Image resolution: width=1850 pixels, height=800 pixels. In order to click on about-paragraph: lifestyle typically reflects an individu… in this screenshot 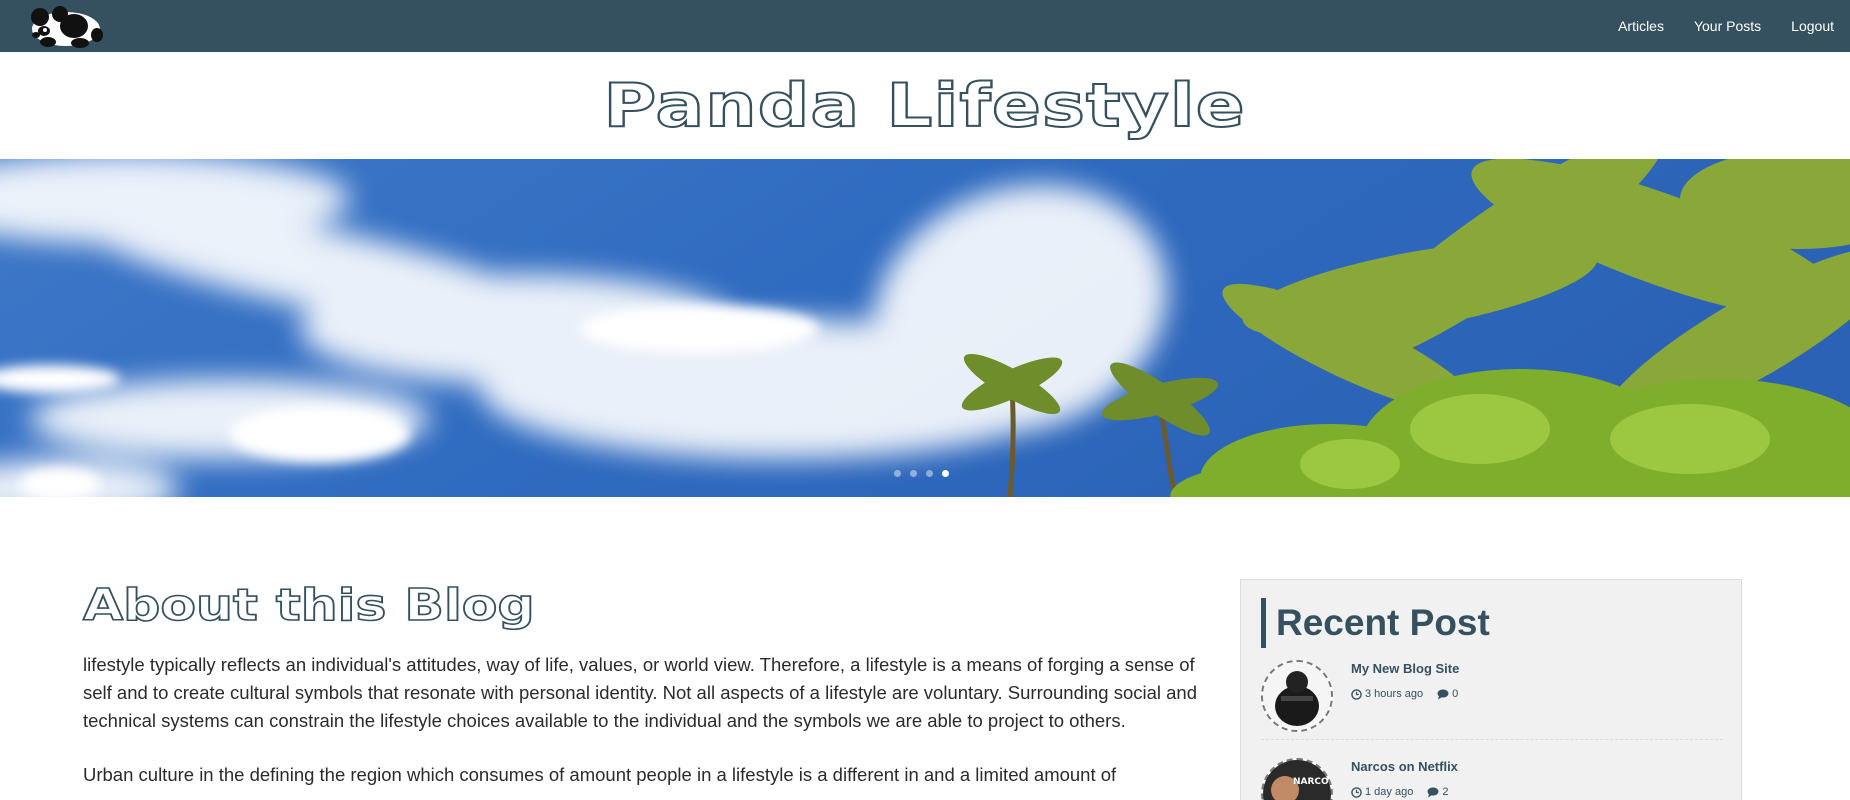, I will do `click(640, 692)`.